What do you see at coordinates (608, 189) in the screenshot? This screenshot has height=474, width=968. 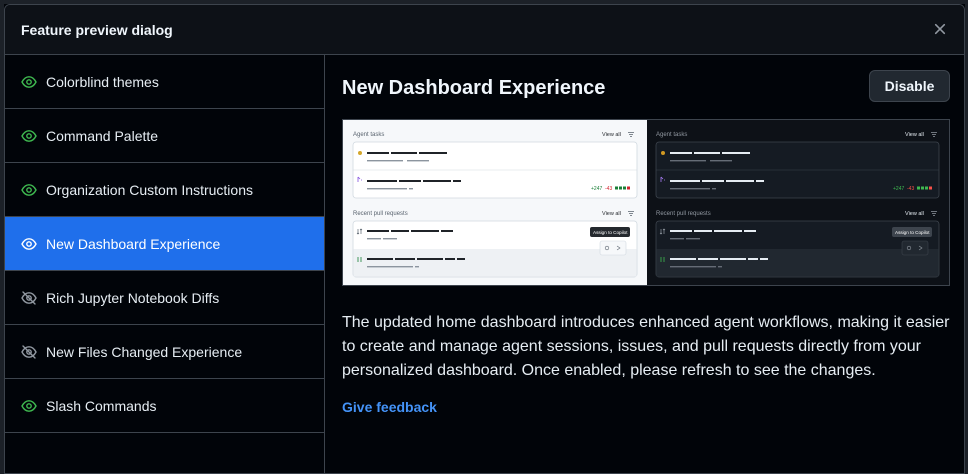 I see `light-deletions: -43` at bounding box center [608, 189].